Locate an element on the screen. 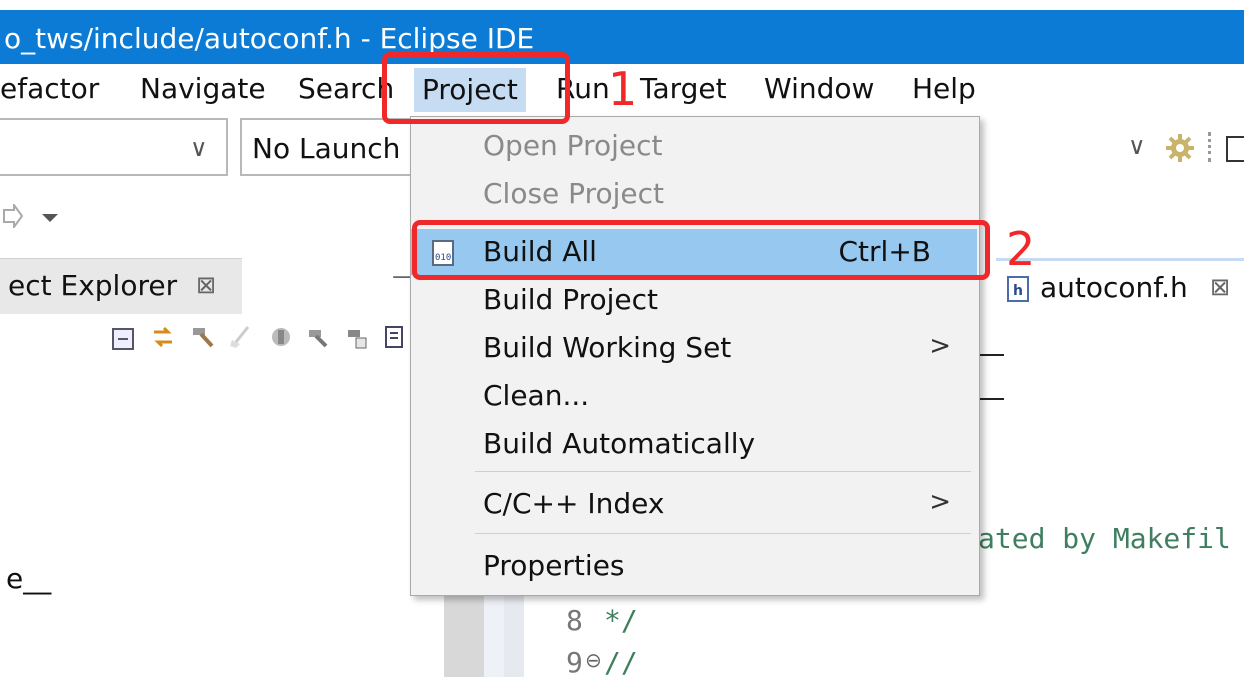 This screenshot has width=1244, height=679. launch-mode-combo: No Launch is located at coordinates (330, 147).